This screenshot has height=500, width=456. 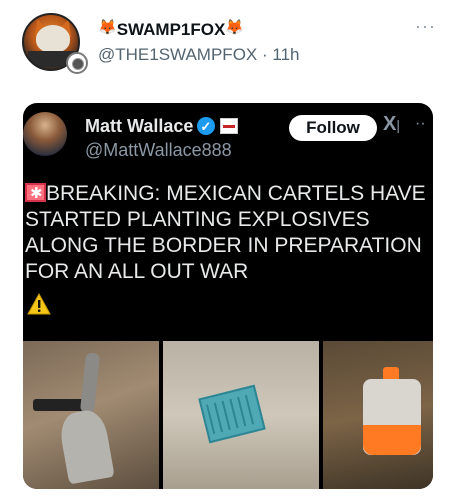 I want to click on author-name: SWAMP1FOX, so click(x=171, y=29).